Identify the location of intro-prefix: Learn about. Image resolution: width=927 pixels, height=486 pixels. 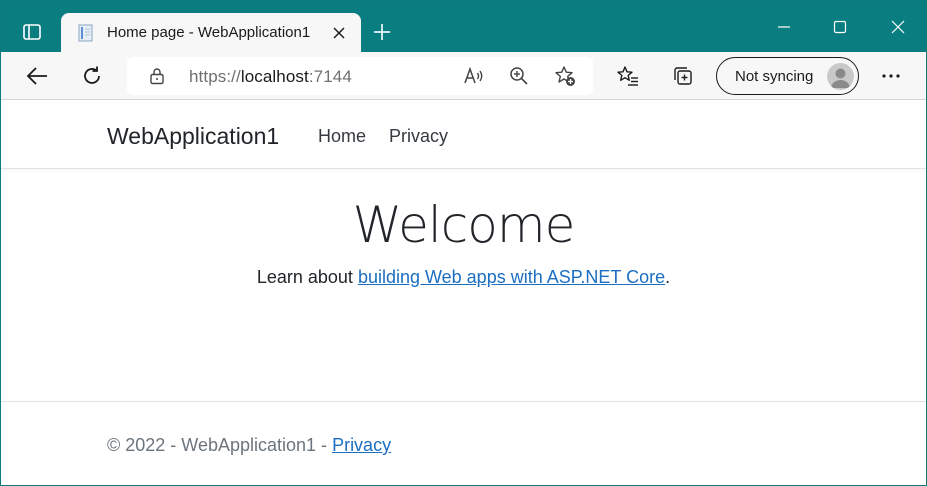
(307, 277).